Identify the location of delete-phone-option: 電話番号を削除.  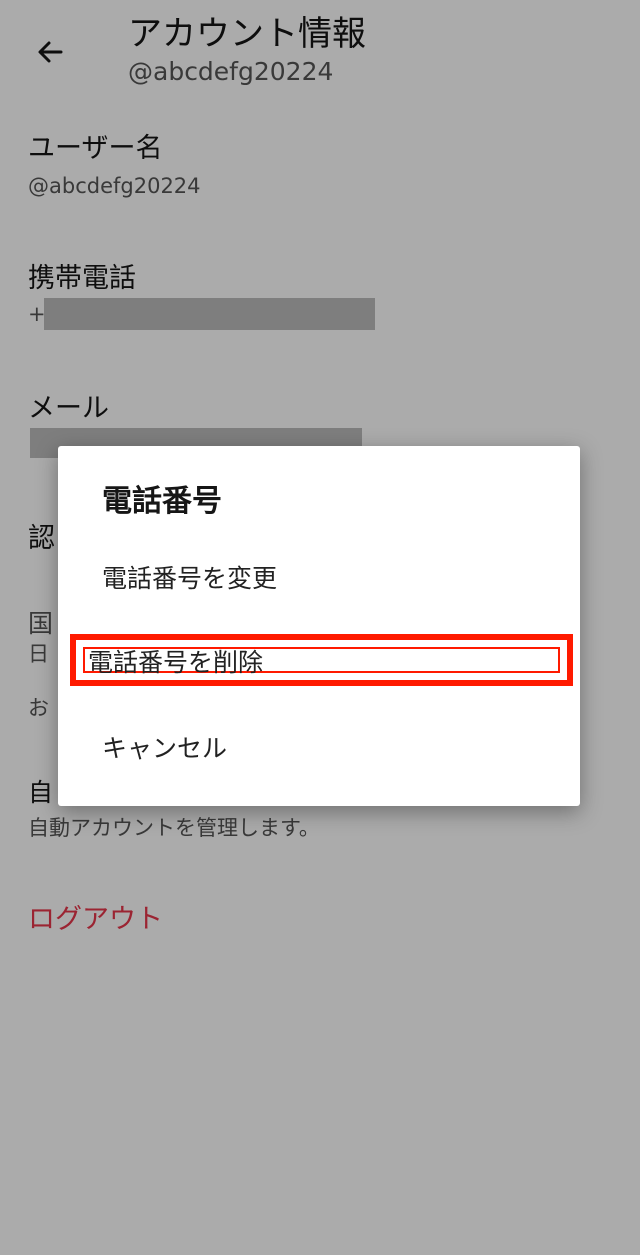
(175, 663).